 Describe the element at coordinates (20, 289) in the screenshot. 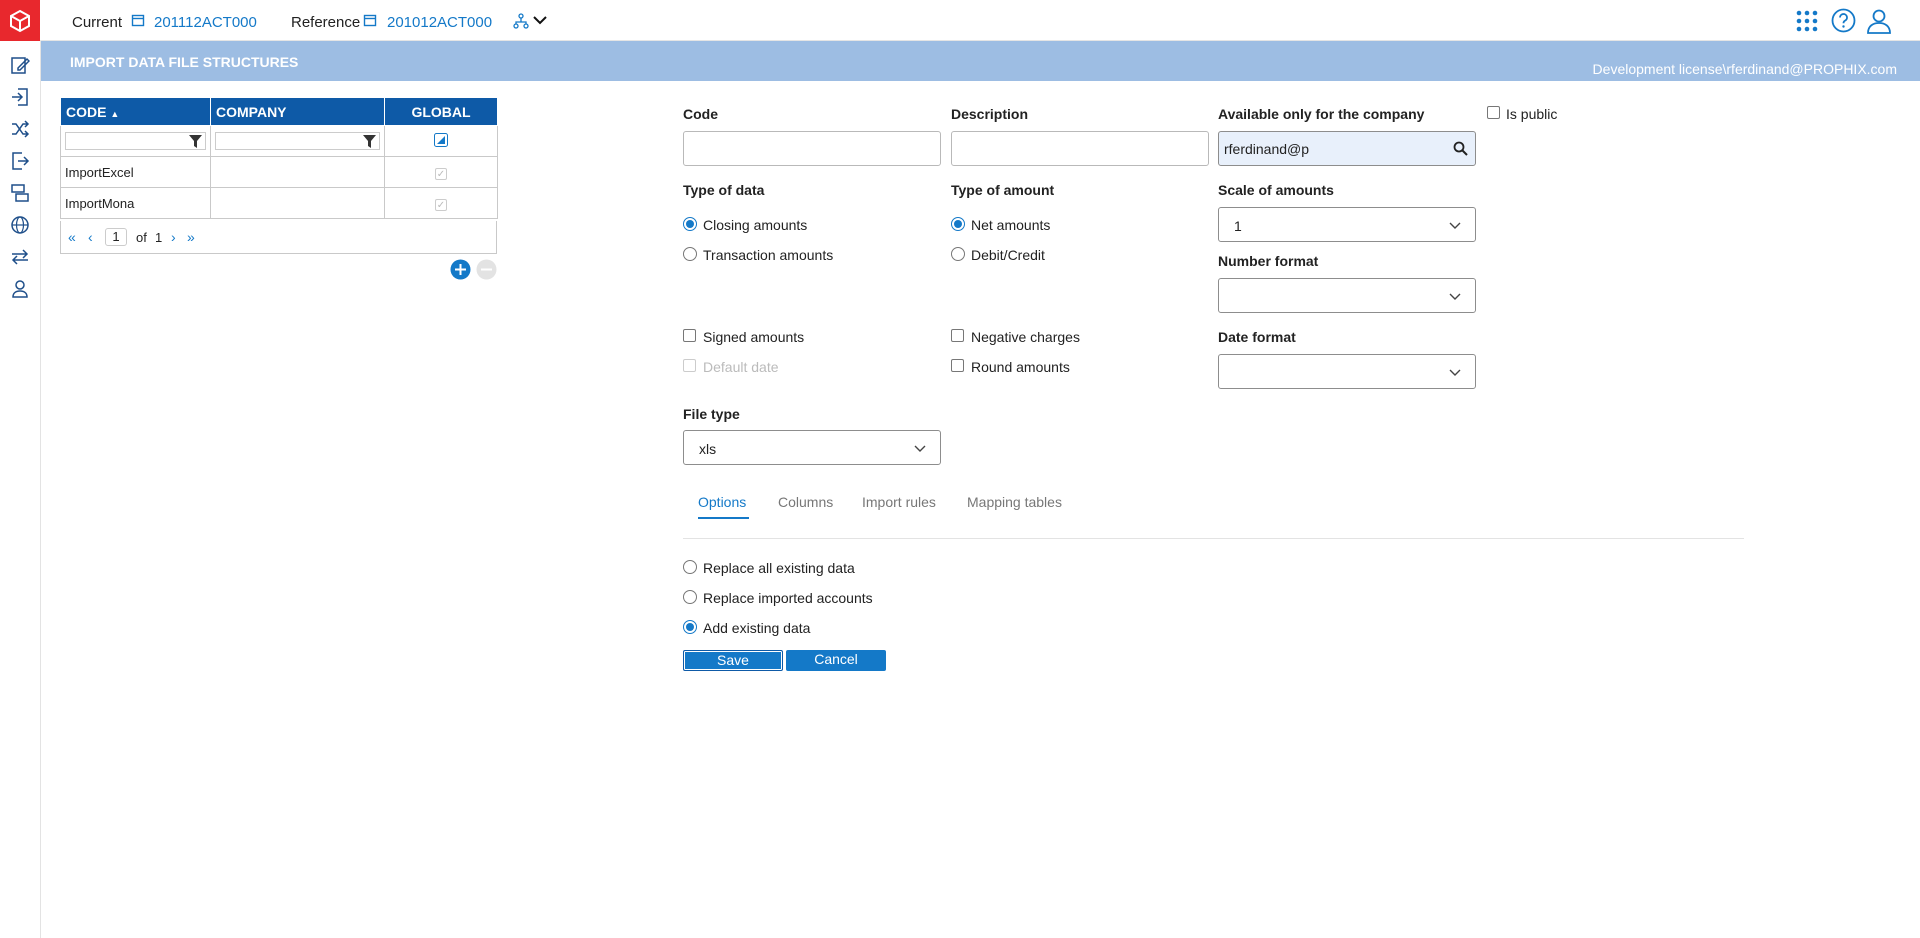

I see `users-icon` at that location.